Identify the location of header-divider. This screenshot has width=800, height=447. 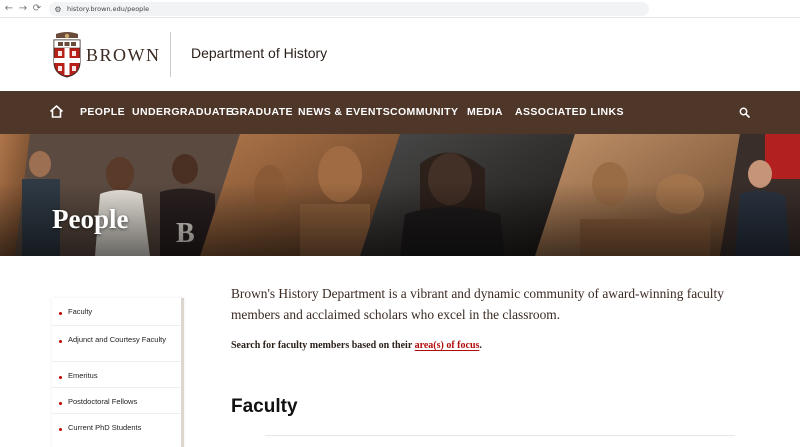
(170, 54).